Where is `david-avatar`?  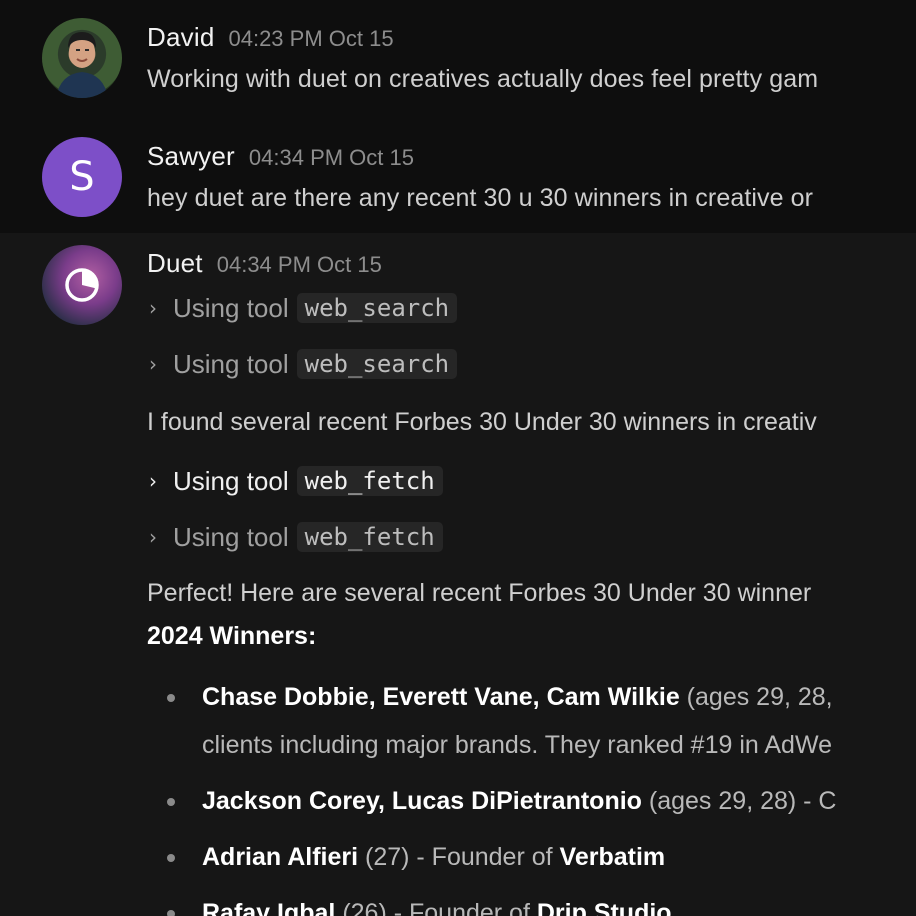
david-avatar is located at coordinates (82, 58).